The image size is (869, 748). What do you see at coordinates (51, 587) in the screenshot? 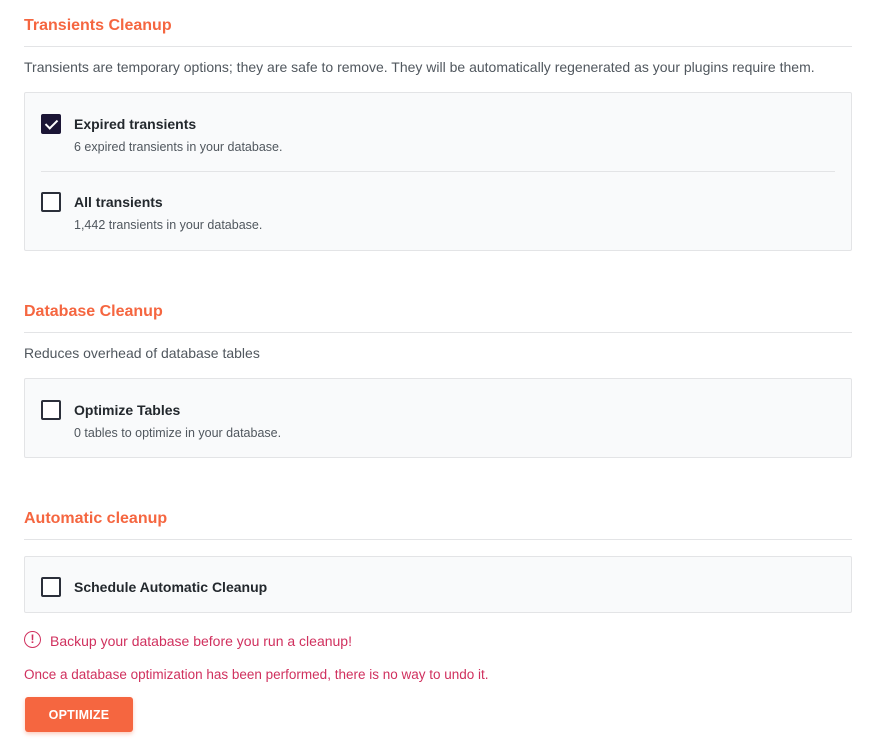
I see `schedule-cleanup-checkbox` at bounding box center [51, 587].